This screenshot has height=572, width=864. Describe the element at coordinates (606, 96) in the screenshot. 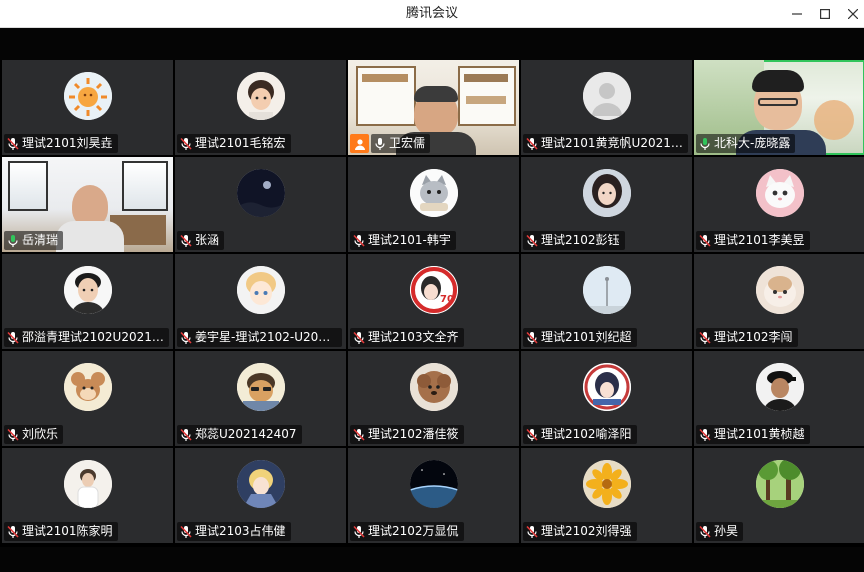

I see `default-user-icon` at that location.